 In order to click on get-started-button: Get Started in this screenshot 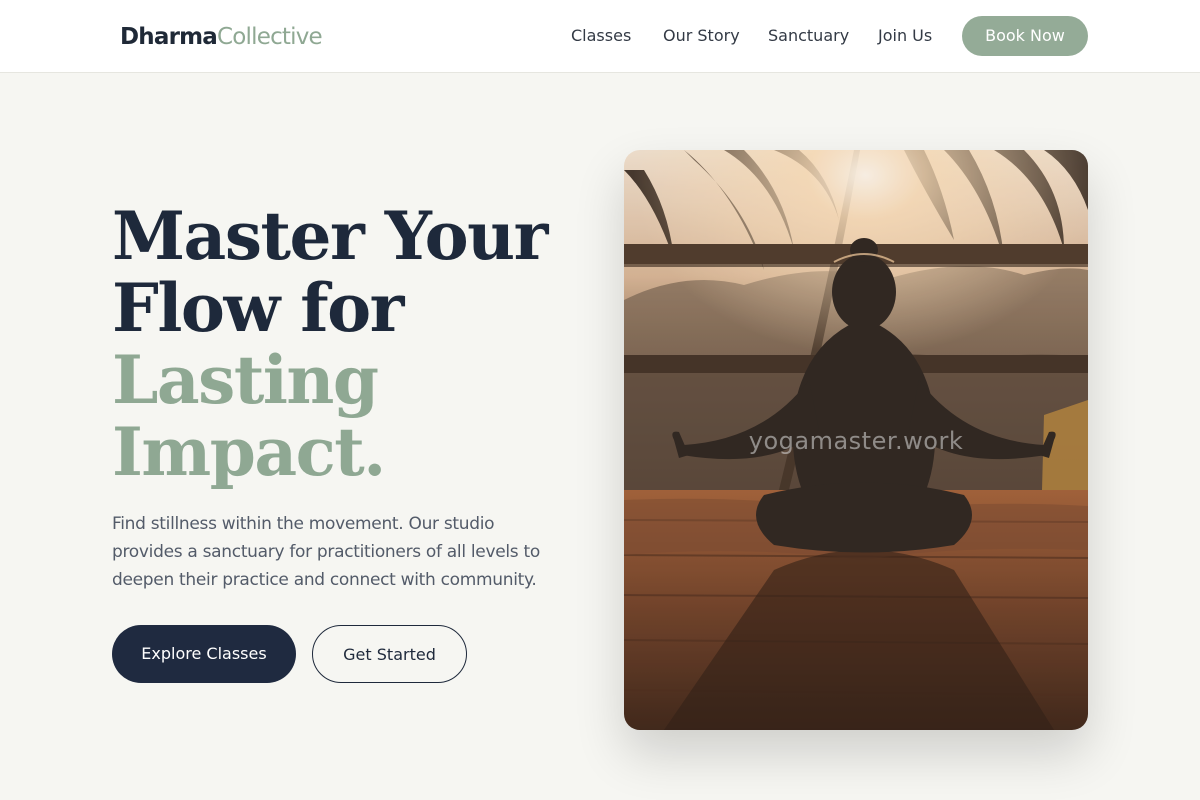, I will do `click(389, 654)`.